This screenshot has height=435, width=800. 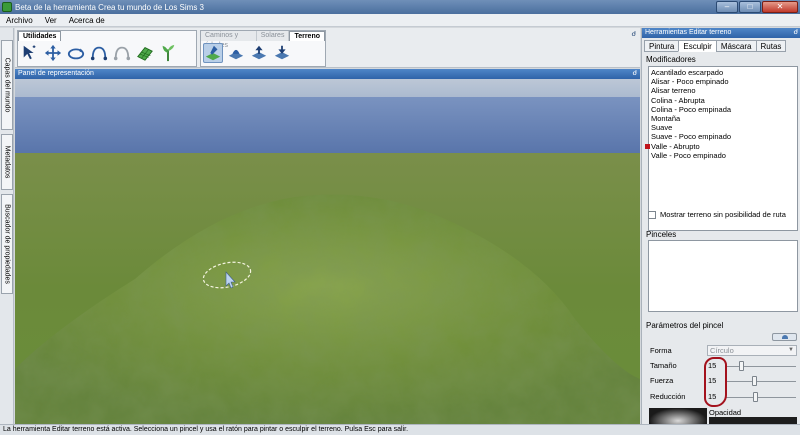 I want to click on modifier-item: Montaña, so click(x=723, y=118).